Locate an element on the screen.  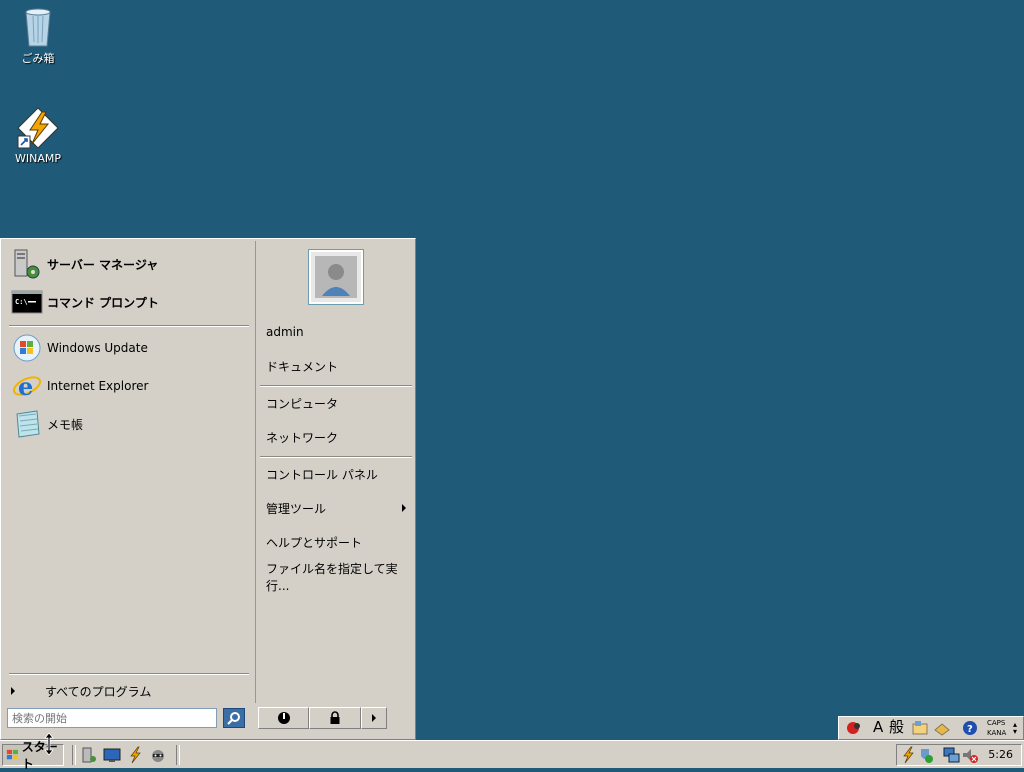
lock-icon is located at coordinates (335, 717).